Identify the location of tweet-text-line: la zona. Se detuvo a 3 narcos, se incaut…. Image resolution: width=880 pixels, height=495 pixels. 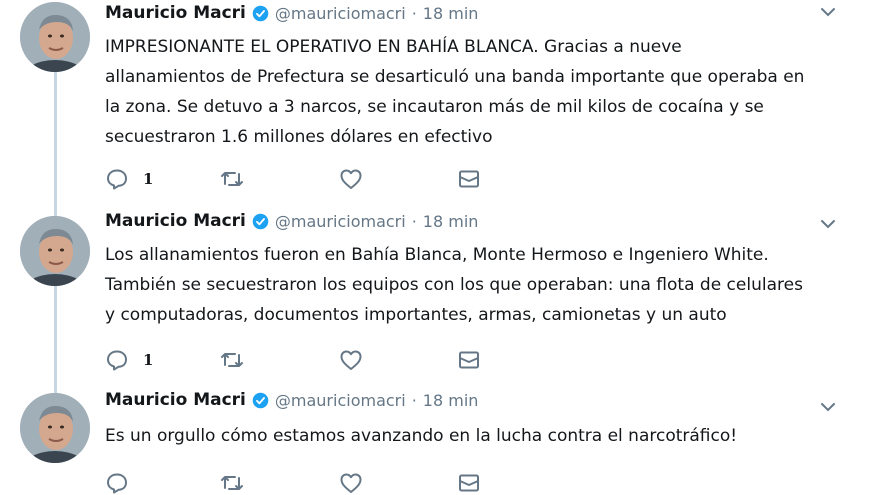
(434, 107).